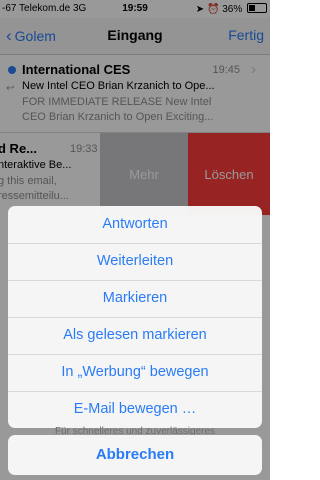 The image size is (320, 480). What do you see at coordinates (135, 336) in the screenshot?
I see `mark-as-read-button: Als gelesen markieren` at bounding box center [135, 336].